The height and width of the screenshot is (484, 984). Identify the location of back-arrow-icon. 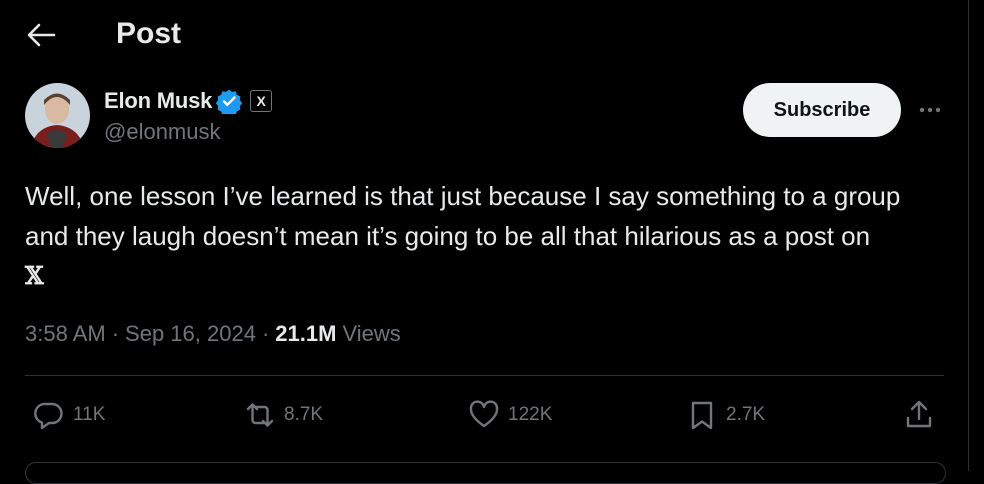
(41, 35).